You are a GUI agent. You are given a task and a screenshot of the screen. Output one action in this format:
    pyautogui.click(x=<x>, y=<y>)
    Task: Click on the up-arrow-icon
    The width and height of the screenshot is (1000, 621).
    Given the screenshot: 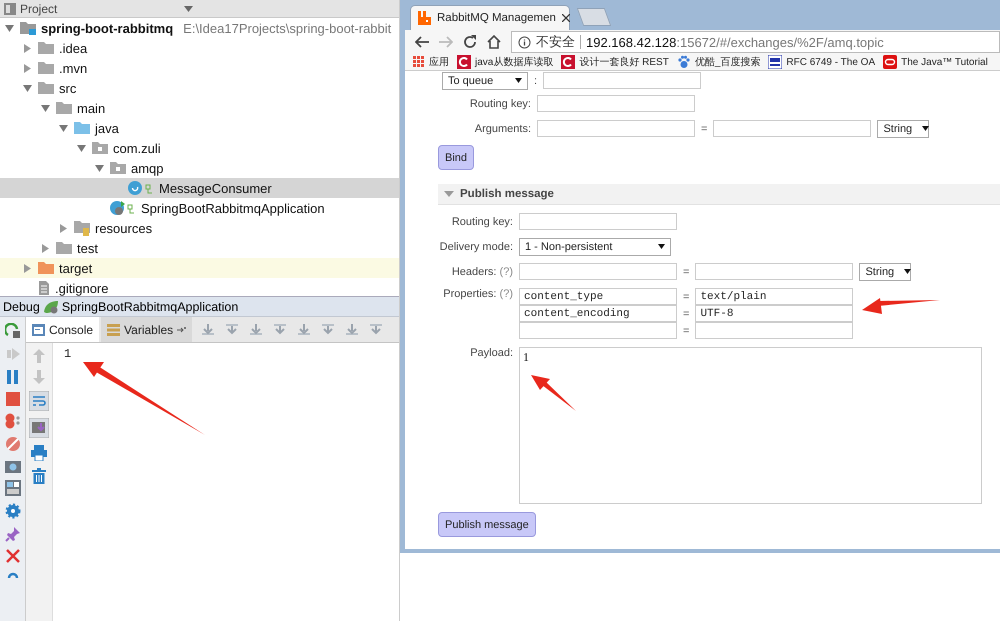 What is the action you would take?
    pyautogui.click(x=39, y=356)
    